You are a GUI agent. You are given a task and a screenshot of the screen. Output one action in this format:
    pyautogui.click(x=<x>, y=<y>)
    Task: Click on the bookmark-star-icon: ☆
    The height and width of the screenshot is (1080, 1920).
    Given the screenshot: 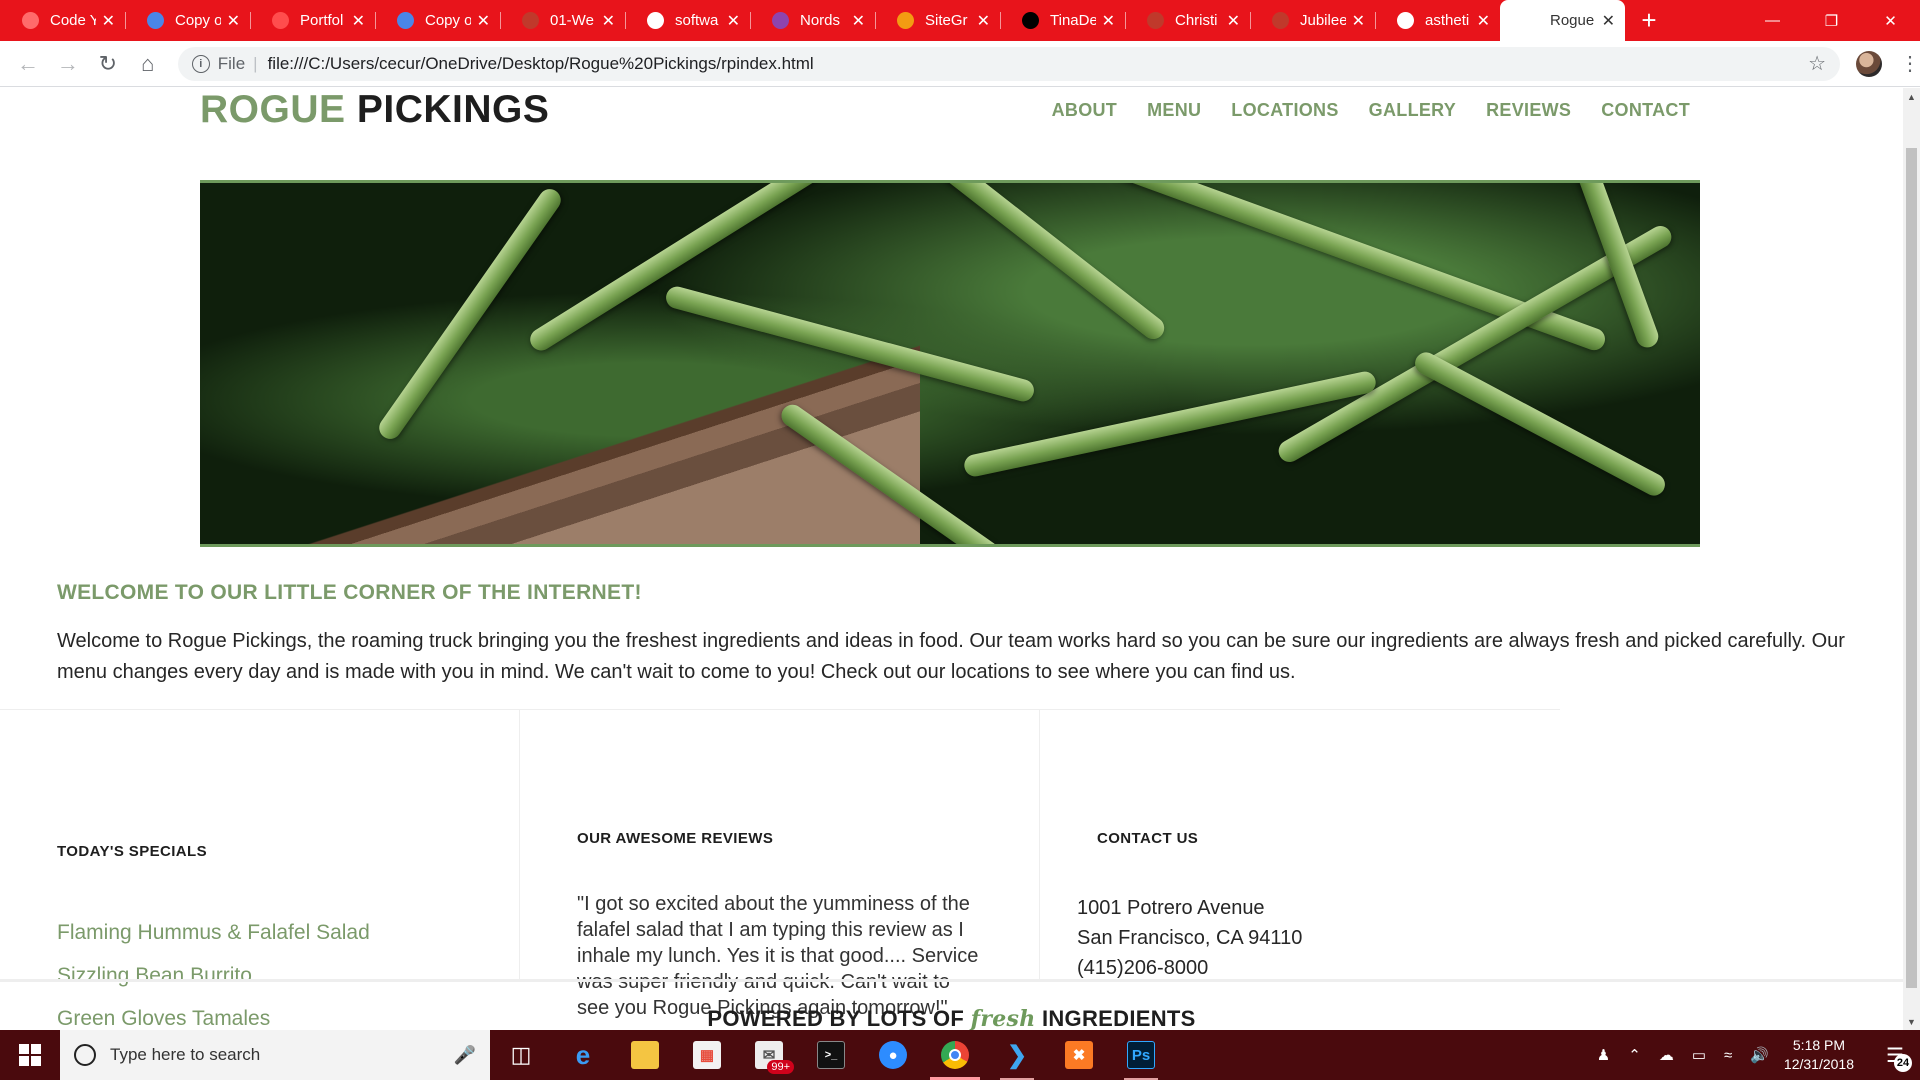 What is the action you would take?
    pyautogui.click(x=1817, y=63)
    